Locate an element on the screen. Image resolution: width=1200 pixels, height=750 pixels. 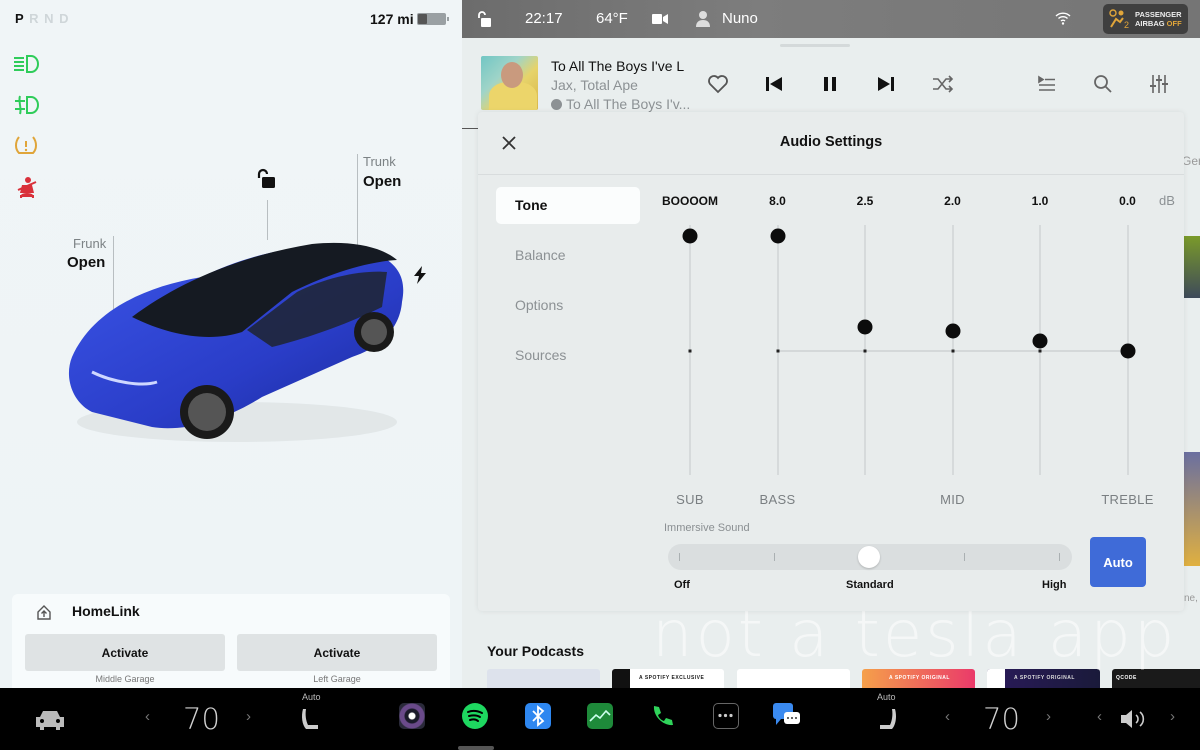
car-illustration is located at coordinates (236, 342).